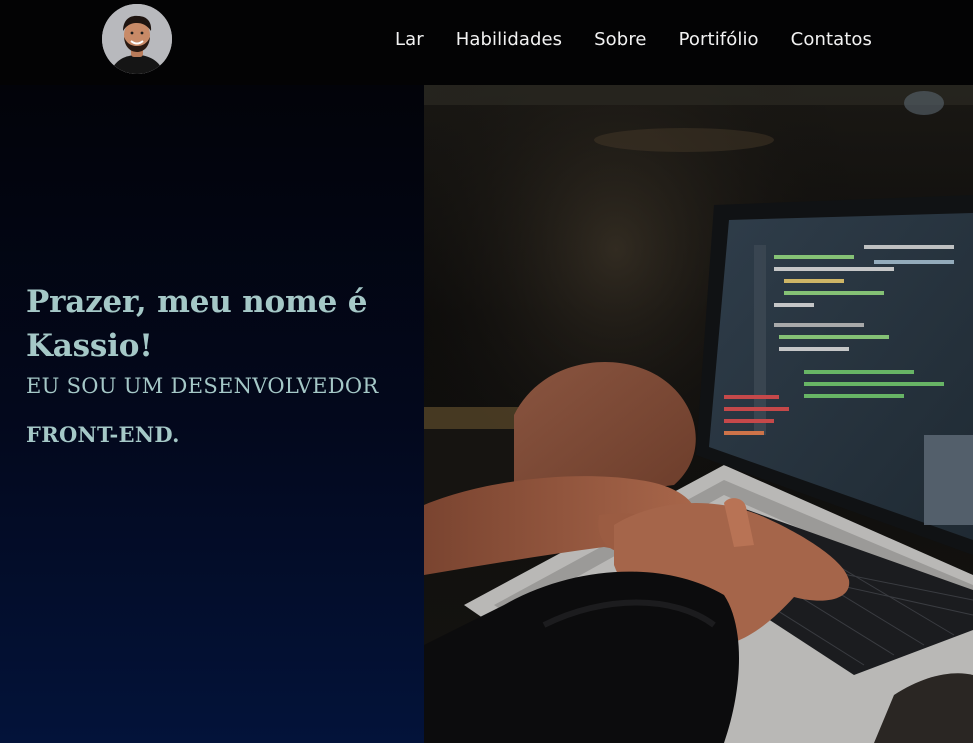  What do you see at coordinates (197, 324) in the screenshot?
I see `hero-title: Prazer, meu nome é Kassio!` at bounding box center [197, 324].